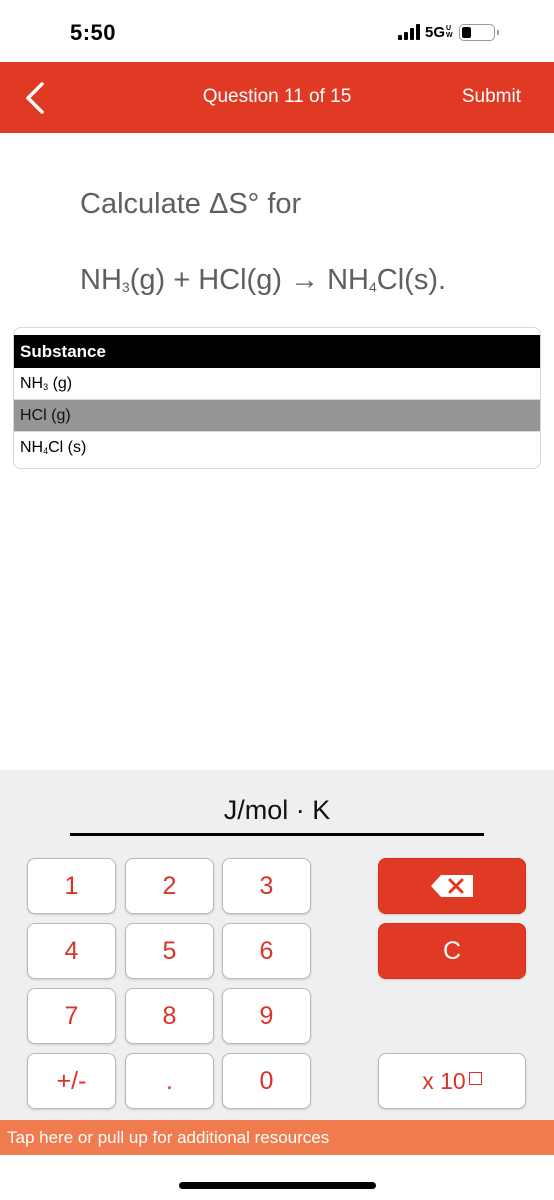 The height and width of the screenshot is (1200, 554). What do you see at coordinates (266, 1081) in the screenshot?
I see `key-0: 0` at bounding box center [266, 1081].